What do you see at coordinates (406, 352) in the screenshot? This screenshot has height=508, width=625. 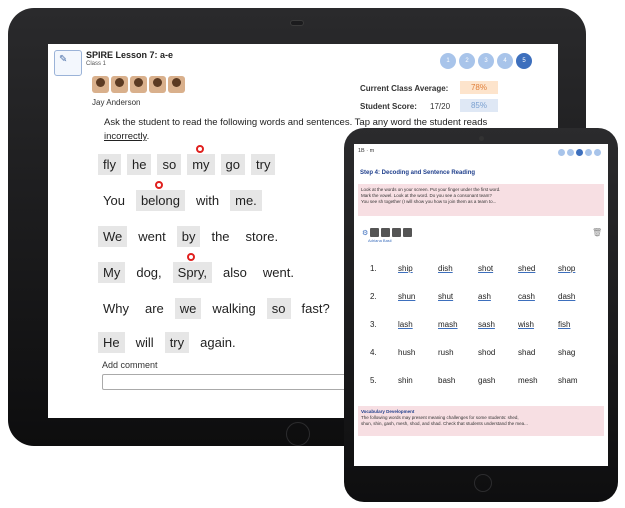 I see `word-cell: hush` at bounding box center [406, 352].